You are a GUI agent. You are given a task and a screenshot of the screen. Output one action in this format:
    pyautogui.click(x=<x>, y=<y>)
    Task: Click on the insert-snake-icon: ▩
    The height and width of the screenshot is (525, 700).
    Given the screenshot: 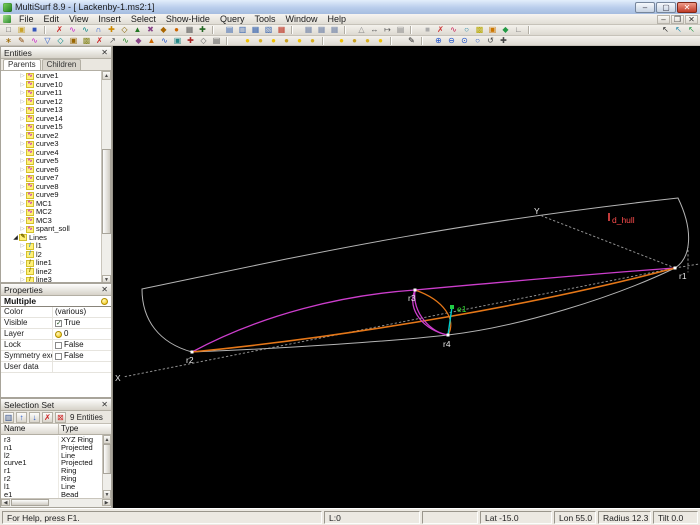 What is the action you would take?
    pyautogui.click(x=86, y=41)
    